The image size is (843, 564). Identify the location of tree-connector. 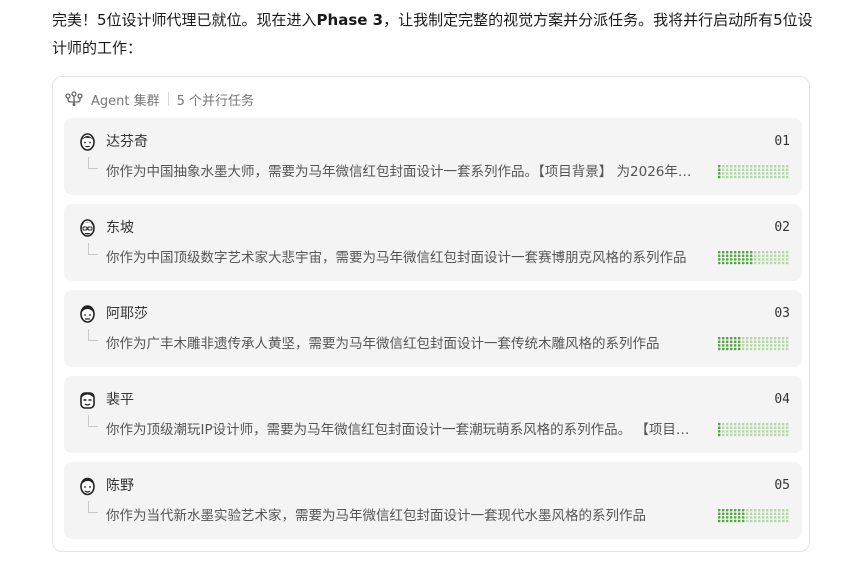
(93, 335).